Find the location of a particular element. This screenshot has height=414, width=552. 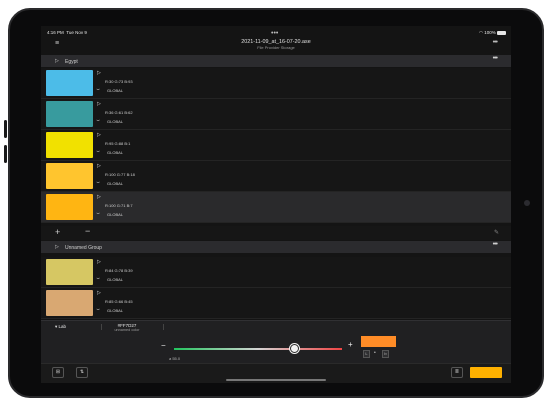

color-rgb-values: R:30 G:73 B:93 is located at coordinates (119, 81).